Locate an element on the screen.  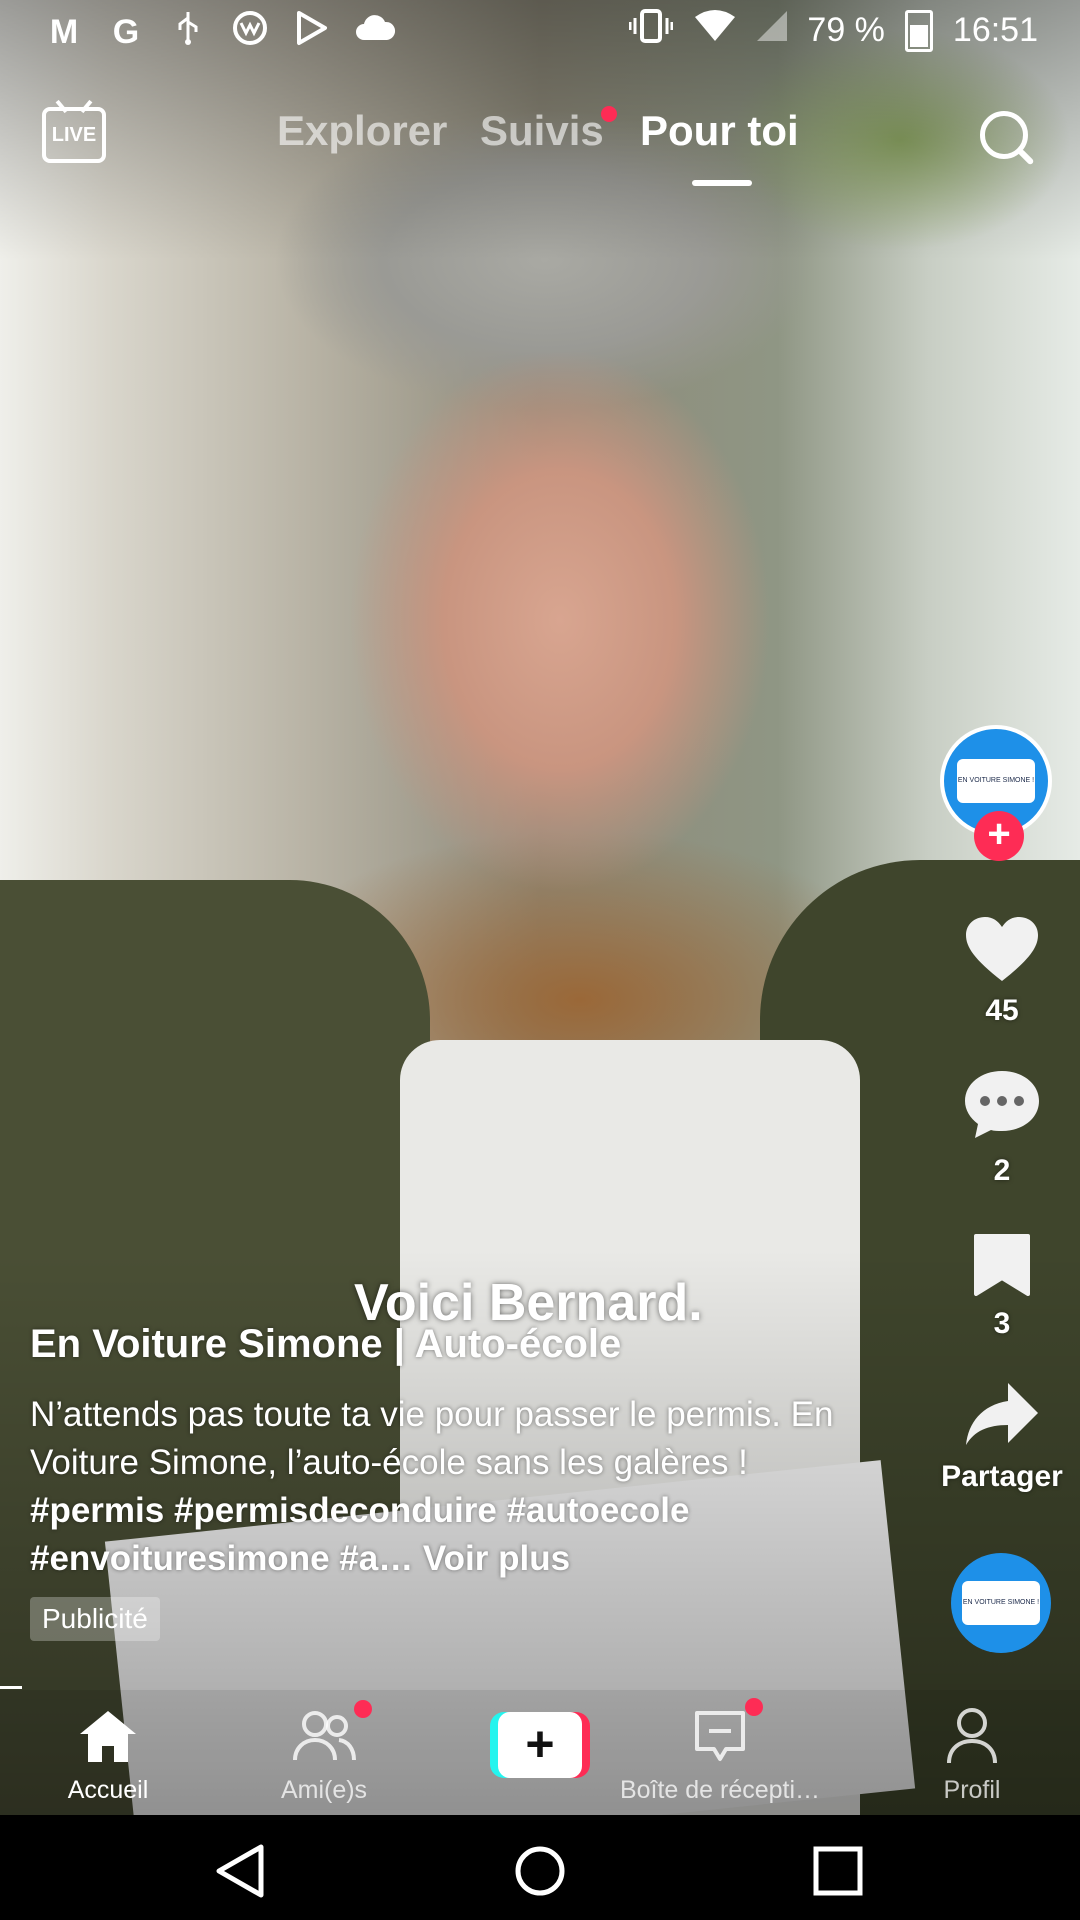
battery-icon is located at coordinates (918, 30).